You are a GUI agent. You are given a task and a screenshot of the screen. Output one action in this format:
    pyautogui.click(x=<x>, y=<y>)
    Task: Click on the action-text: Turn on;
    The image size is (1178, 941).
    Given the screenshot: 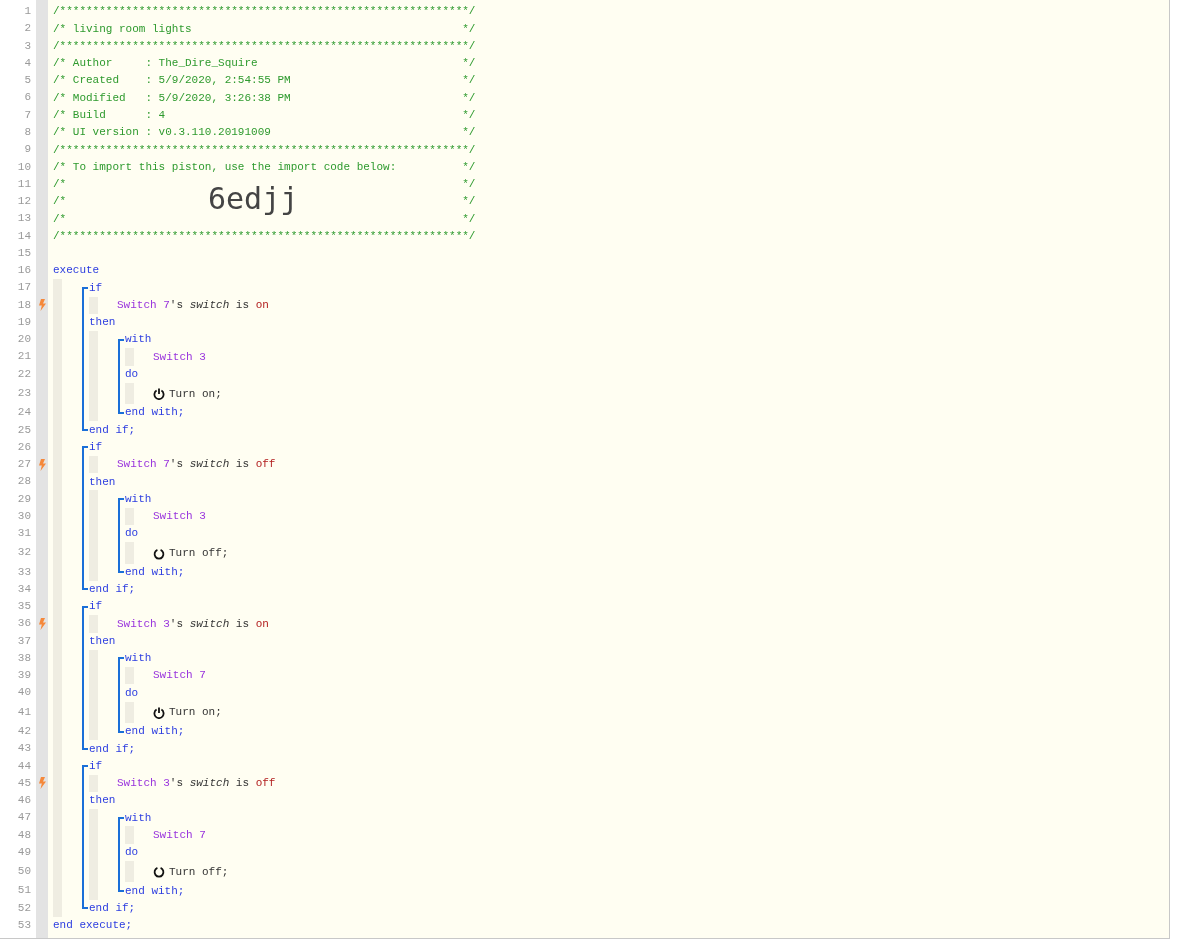 What is the action you would take?
    pyautogui.click(x=195, y=394)
    